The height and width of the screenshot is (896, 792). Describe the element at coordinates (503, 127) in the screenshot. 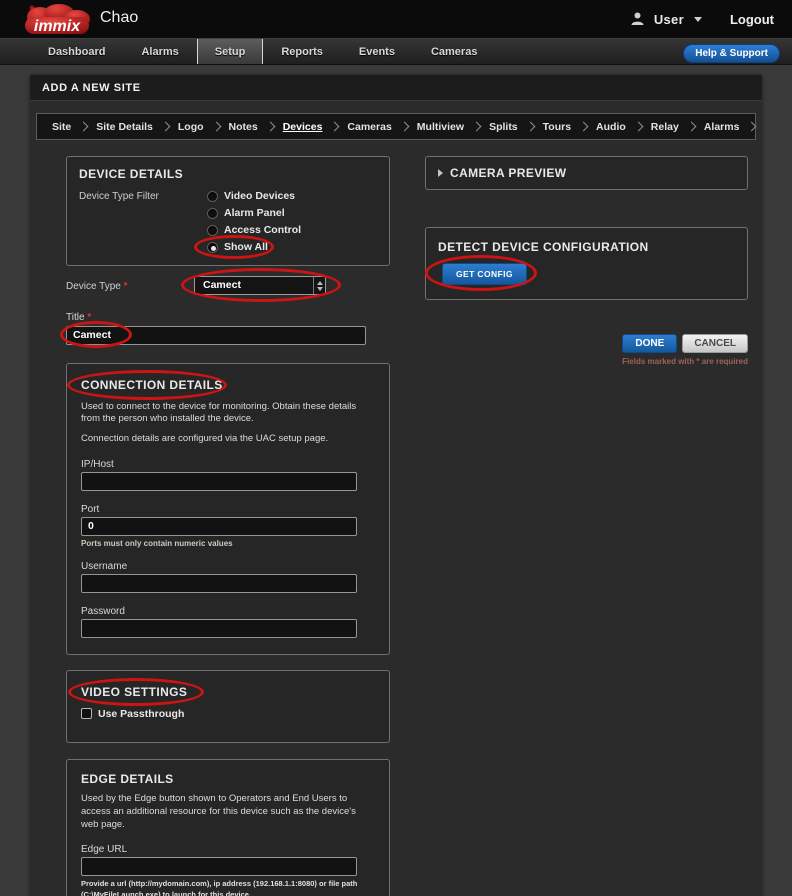

I see `wizard-tab-splits: Splits` at that location.